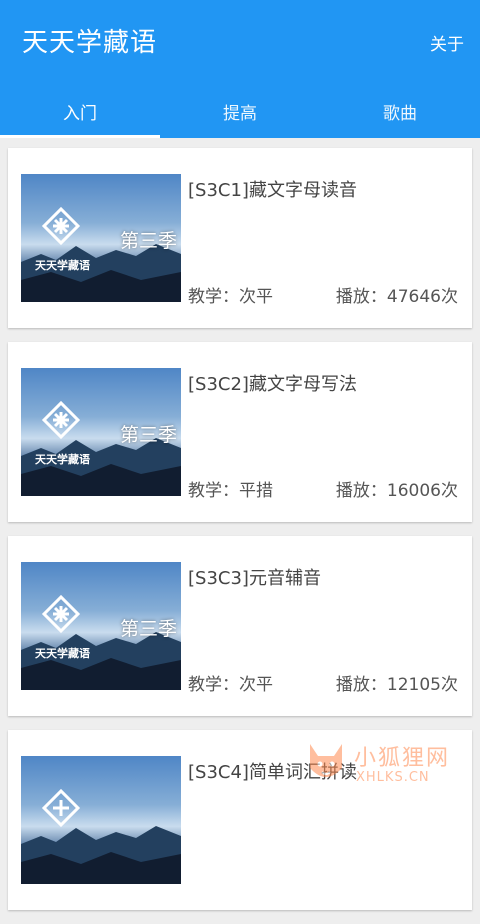 This screenshot has width=480, height=924. I want to click on lesson-thumbnail, so click(101, 820).